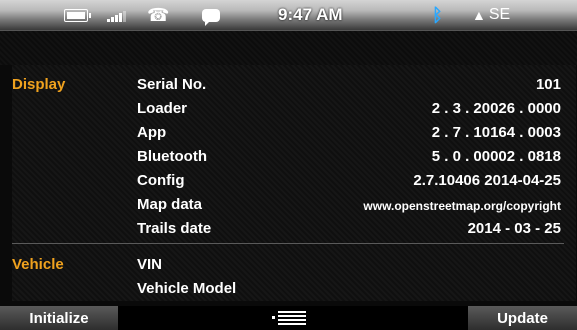  What do you see at coordinates (288, 48) in the screenshot?
I see `header-strip` at bounding box center [288, 48].